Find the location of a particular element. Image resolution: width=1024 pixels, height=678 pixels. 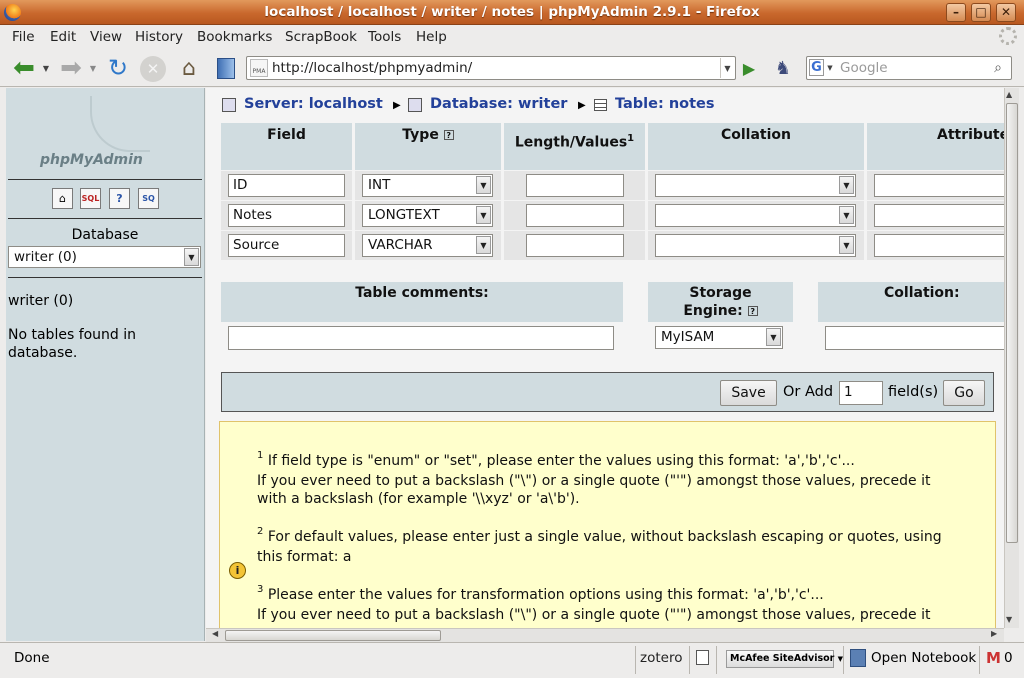

scroll-down-arrow-icon: ▼ is located at coordinates (1009, 619).